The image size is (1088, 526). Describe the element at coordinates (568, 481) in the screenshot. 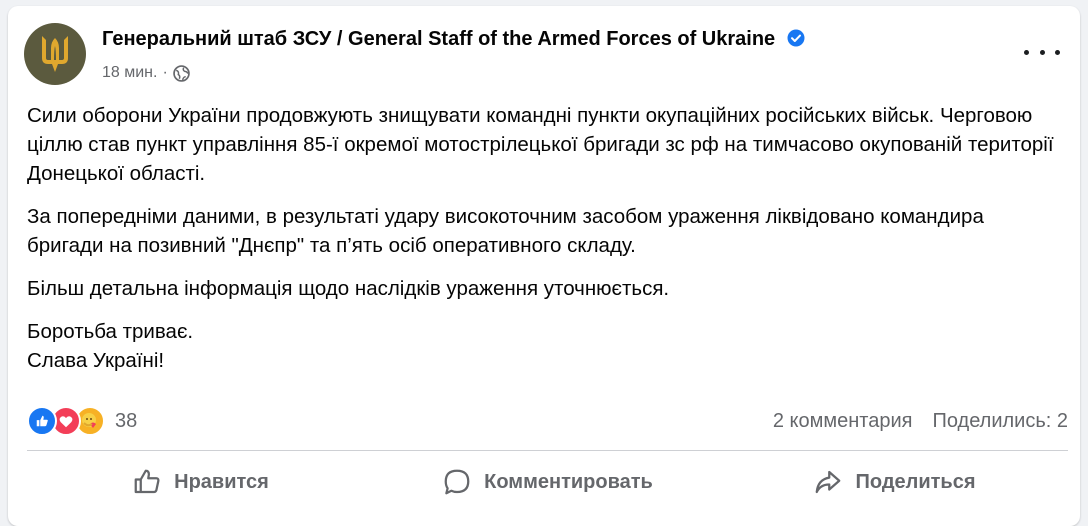

I see `comment-button-label: Комментировать` at that location.